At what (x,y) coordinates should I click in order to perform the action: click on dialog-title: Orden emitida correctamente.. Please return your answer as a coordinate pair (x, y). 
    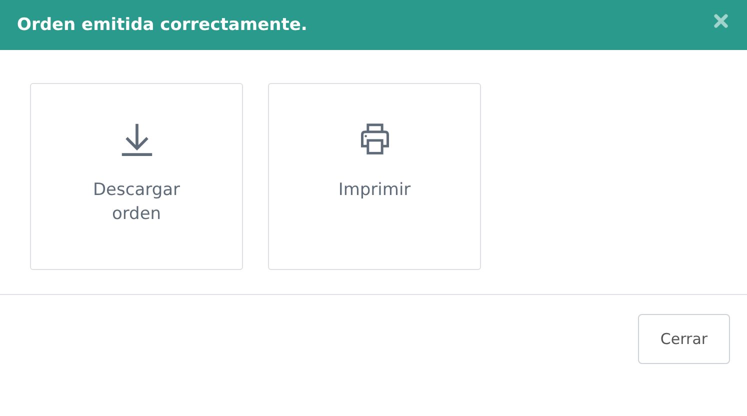
    Looking at the image, I should click on (162, 25).